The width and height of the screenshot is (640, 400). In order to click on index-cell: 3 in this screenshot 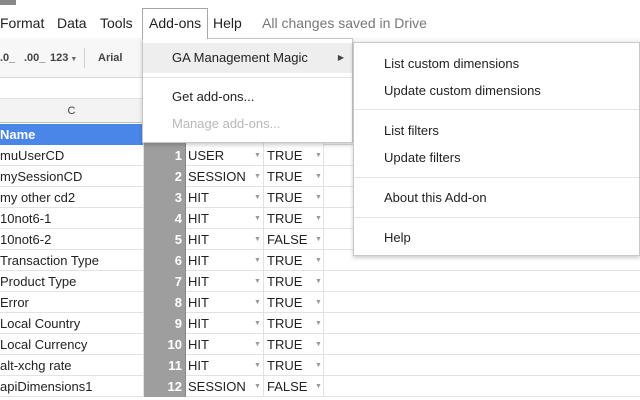, I will do `click(165, 197)`.